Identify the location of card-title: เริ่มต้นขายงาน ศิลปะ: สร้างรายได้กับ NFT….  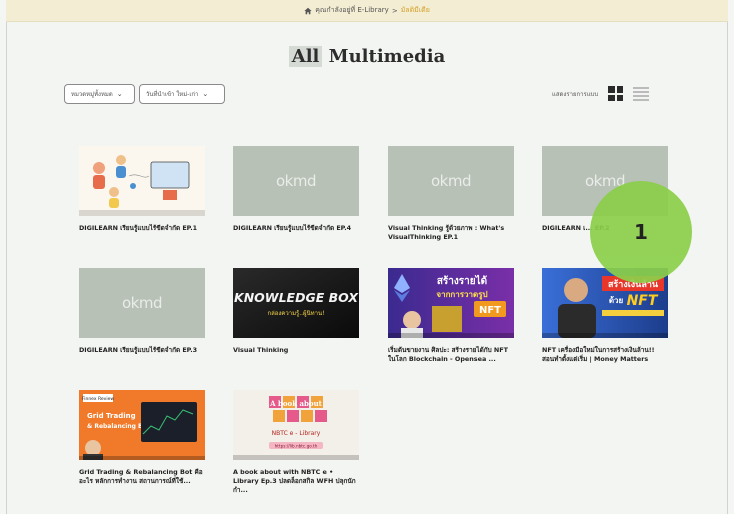
(451, 355).